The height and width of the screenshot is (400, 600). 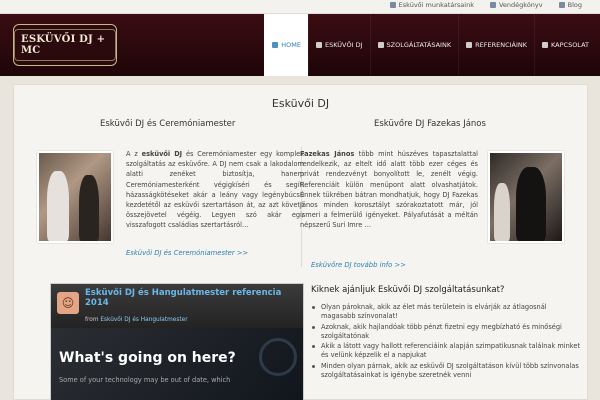 I want to click on nav-item-kapcsolat: KAPCSOLAT, so click(x=565, y=45).